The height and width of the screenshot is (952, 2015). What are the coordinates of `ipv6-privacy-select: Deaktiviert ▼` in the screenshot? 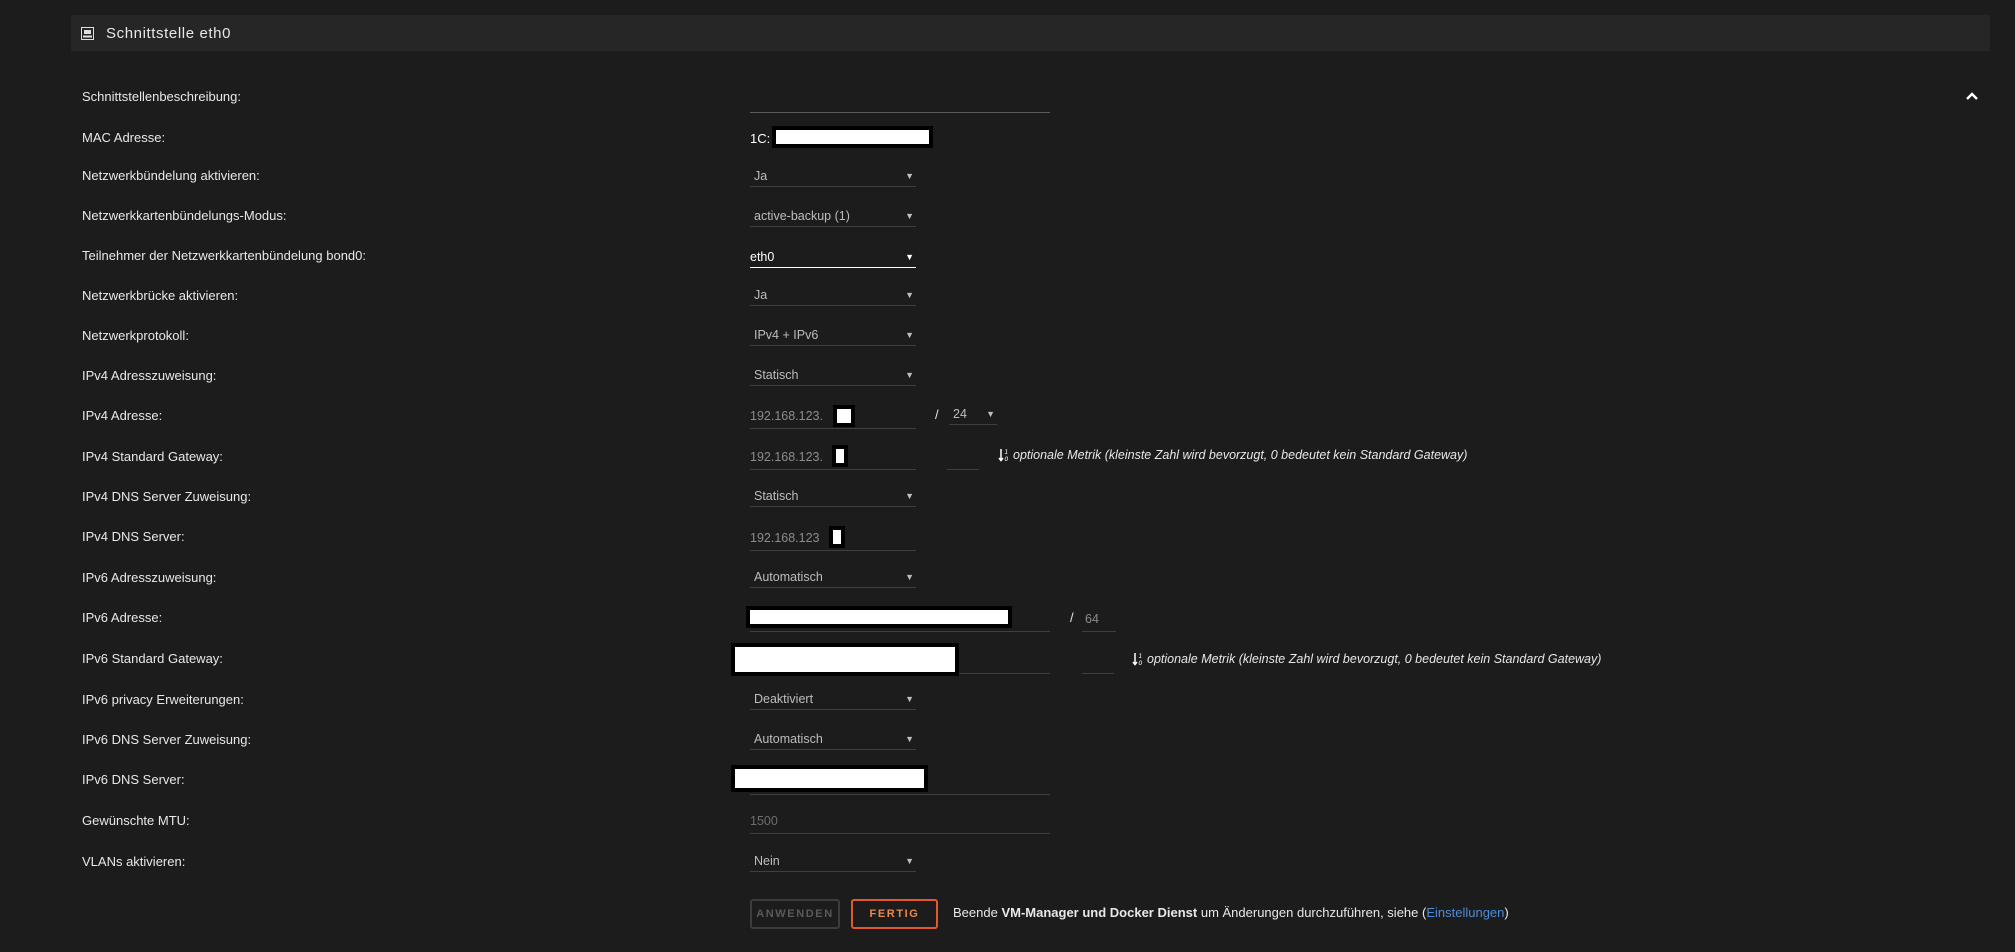 It's located at (833, 699).